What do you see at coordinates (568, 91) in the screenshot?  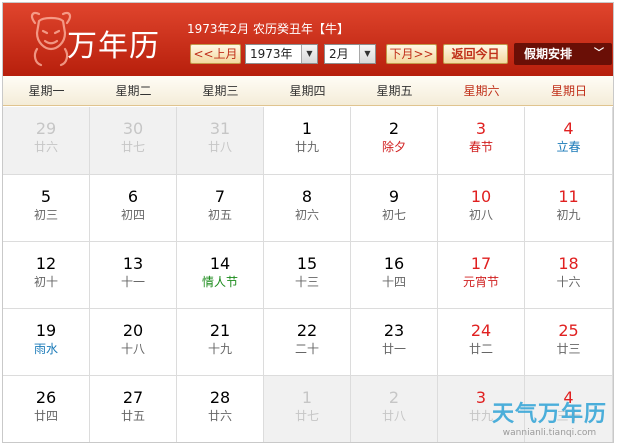 I see `weekday-label: 星期日` at bounding box center [568, 91].